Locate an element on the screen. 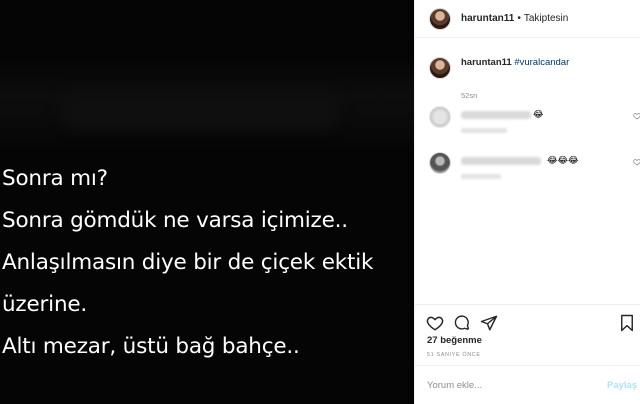 Image resolution: width=640 pixels, height=404 pixels. comment-emoji: 😂 is located at coordinates (538, 114).